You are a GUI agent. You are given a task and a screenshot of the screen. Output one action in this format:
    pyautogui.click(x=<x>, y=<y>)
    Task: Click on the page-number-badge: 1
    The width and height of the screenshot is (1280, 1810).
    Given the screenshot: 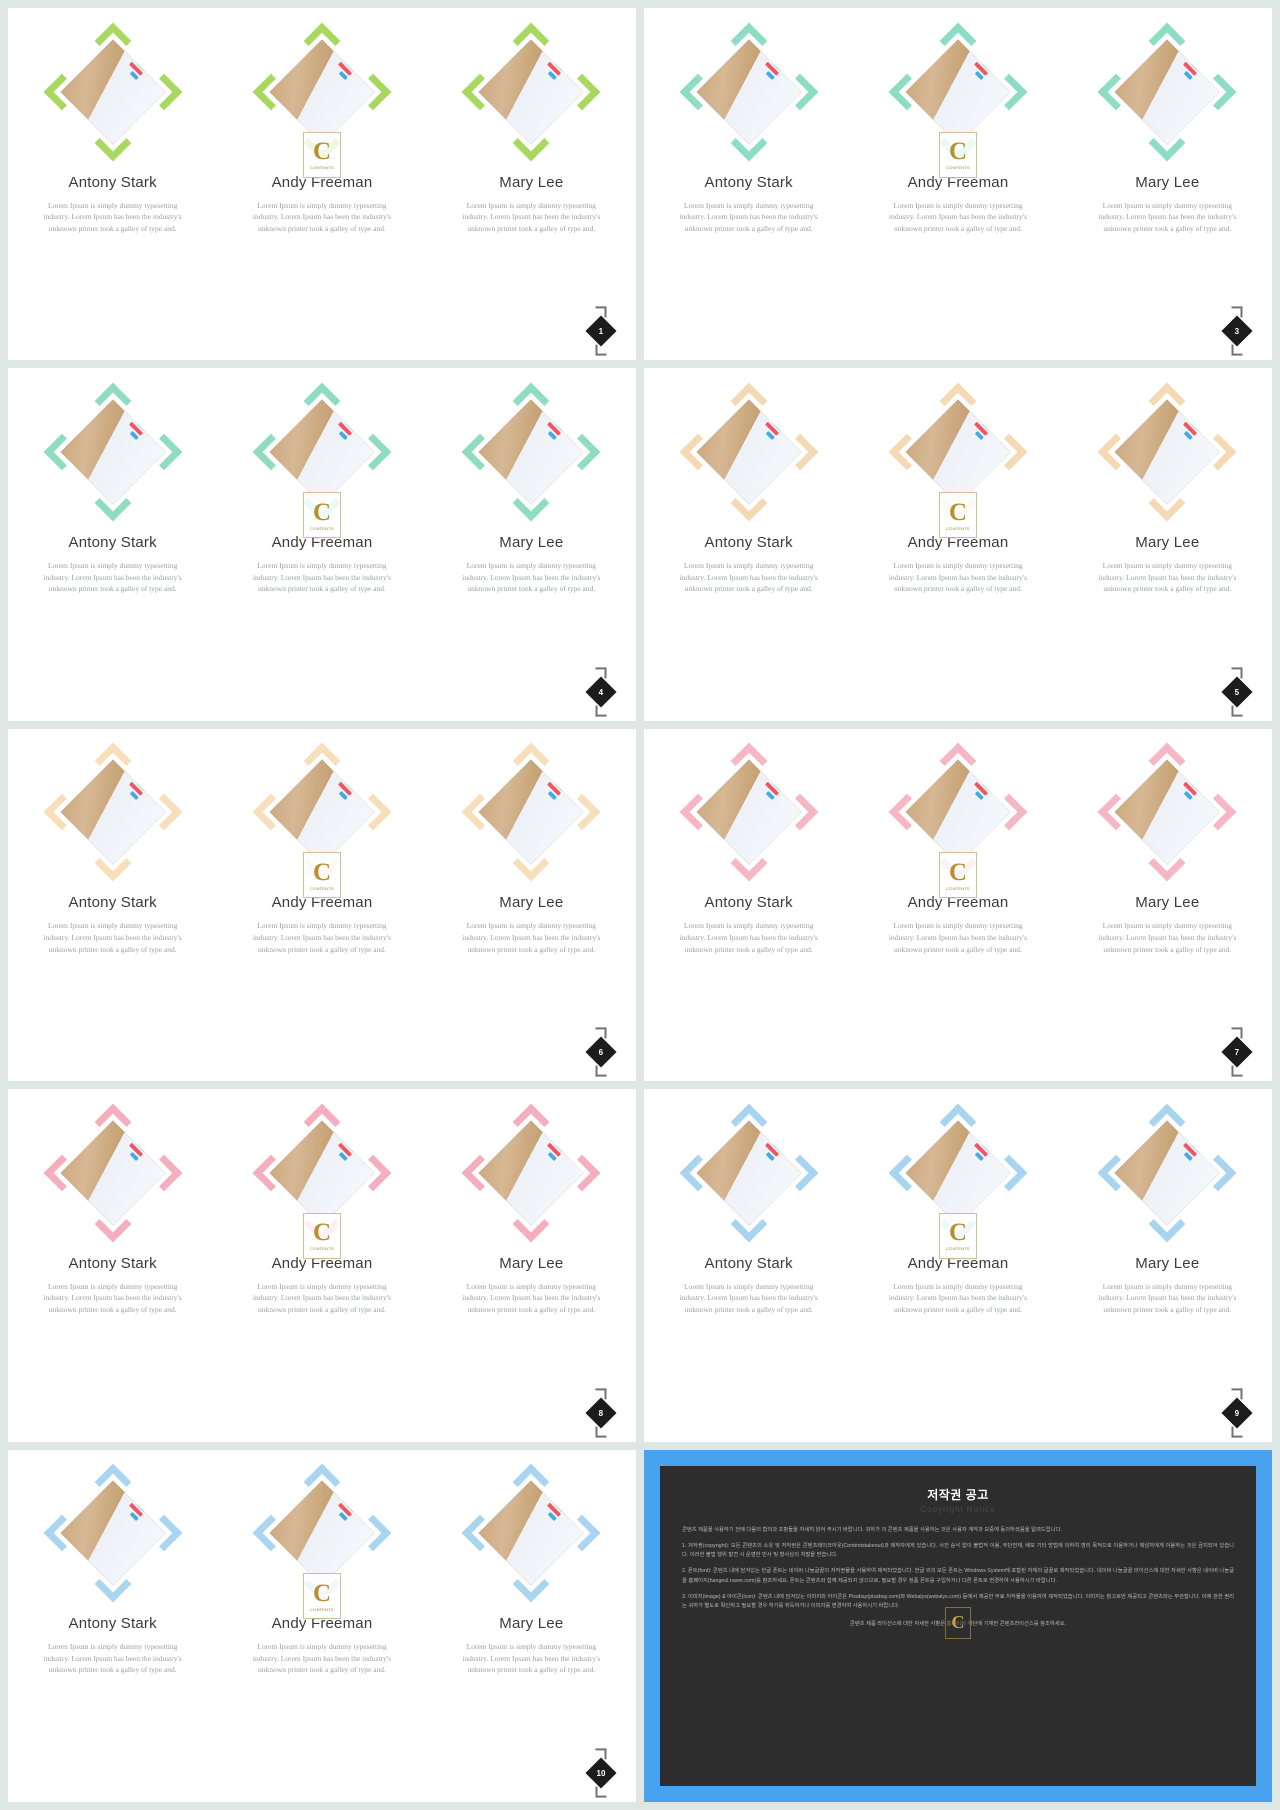 What is the action you would take?
    pyautogui.click(x=601, y=331)
    